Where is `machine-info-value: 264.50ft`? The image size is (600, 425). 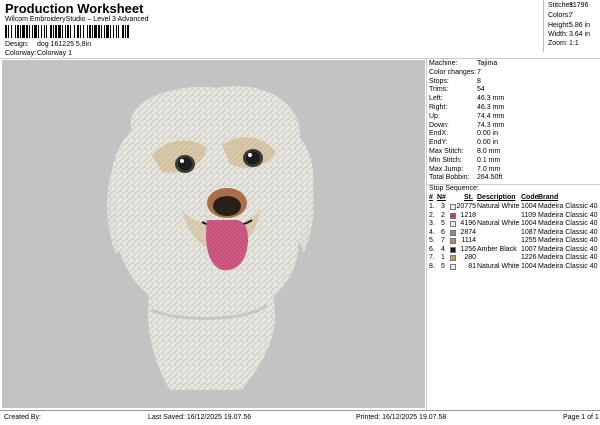
machine-info-value: 264.50ft is located at coordinates (490, 178).